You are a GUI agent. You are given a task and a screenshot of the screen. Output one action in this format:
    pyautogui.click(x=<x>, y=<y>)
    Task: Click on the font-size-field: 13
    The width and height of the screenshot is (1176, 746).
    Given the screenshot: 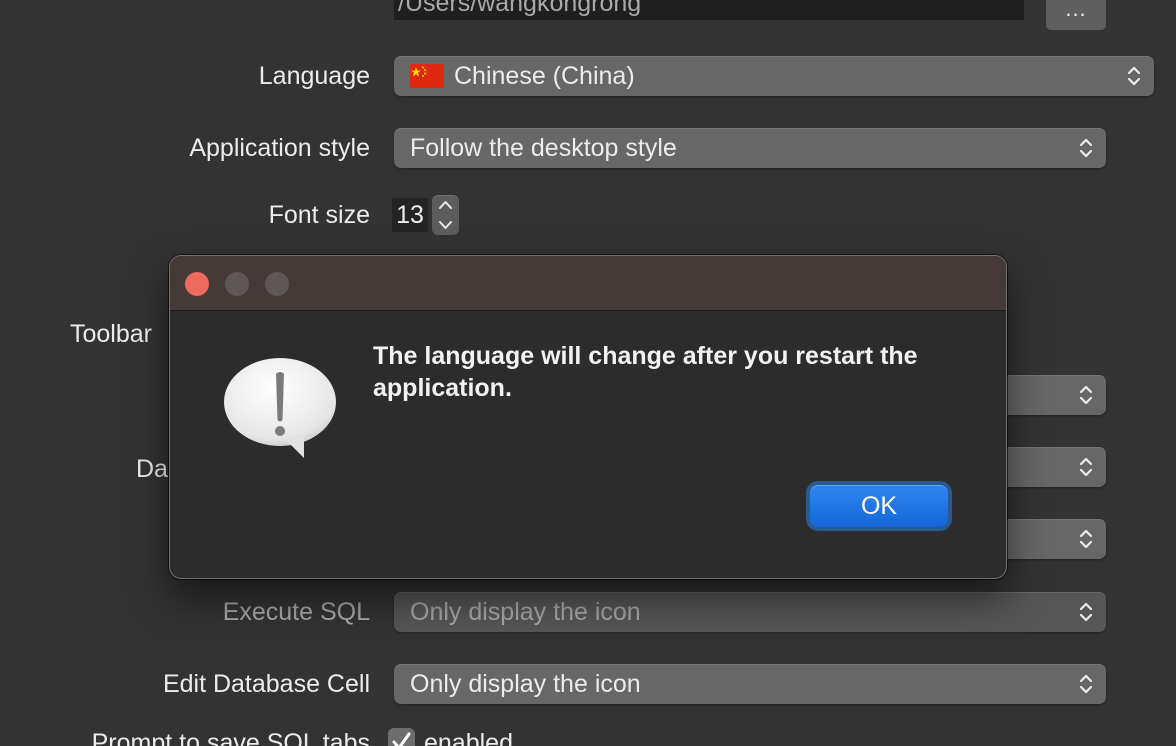 What is the action you would take?
    pyautogui.click(x=410, y=215)
    